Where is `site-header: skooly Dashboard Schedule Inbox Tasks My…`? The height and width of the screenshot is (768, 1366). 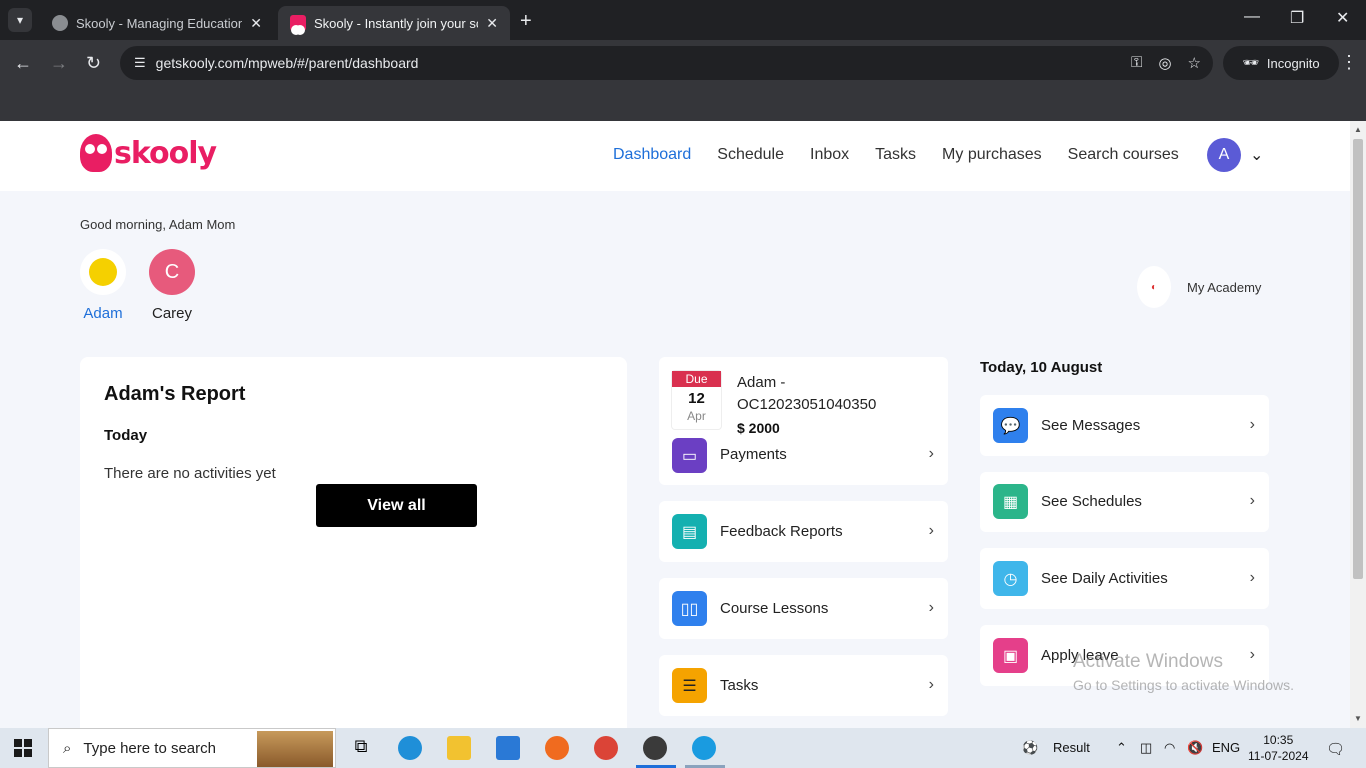 site-header: skooly Dashboard Schedule Inbox Tasks My… is located at coordinates (675, 156).